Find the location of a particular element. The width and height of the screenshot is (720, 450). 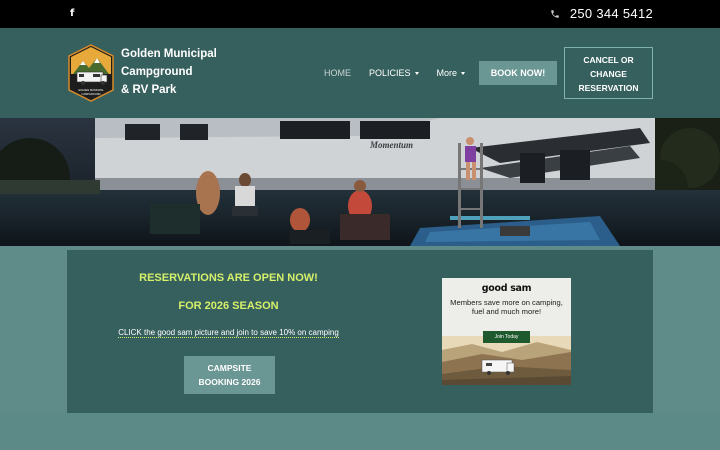

site-title-line2: Campground is located at coordinates (157, 72).